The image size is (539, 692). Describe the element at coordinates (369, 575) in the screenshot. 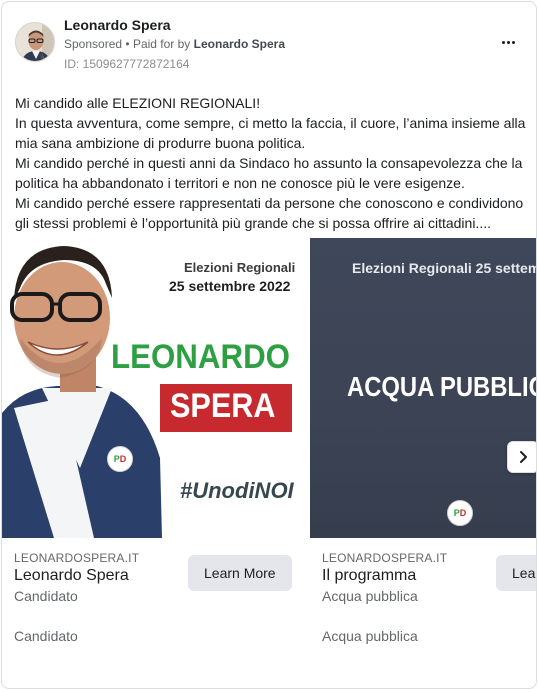

I see `card-title: Il programma` at that location.